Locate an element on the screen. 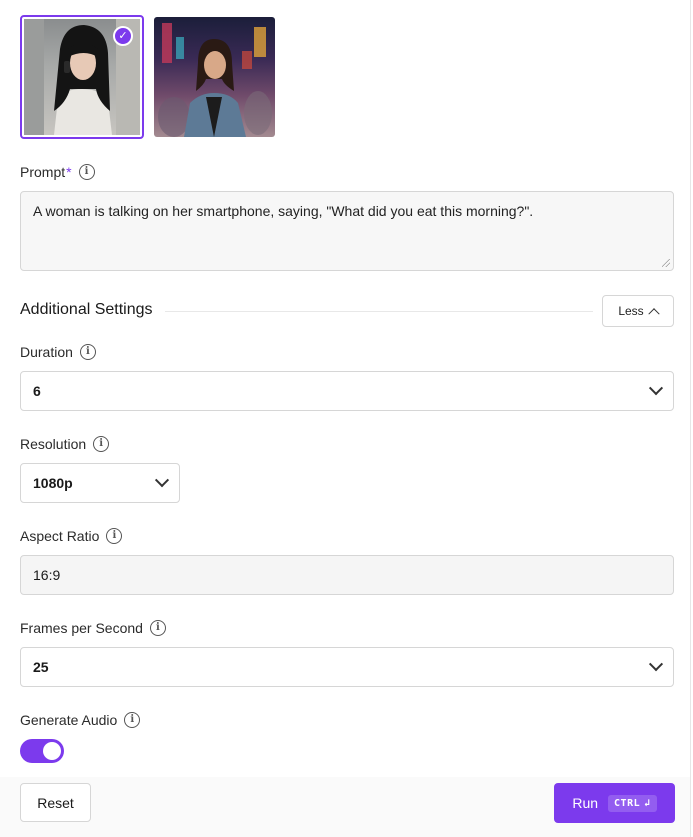 Image resolution: width=693 pixels, height=837 pixels. check-icon: ✓ is located at coordinates (123, 36).